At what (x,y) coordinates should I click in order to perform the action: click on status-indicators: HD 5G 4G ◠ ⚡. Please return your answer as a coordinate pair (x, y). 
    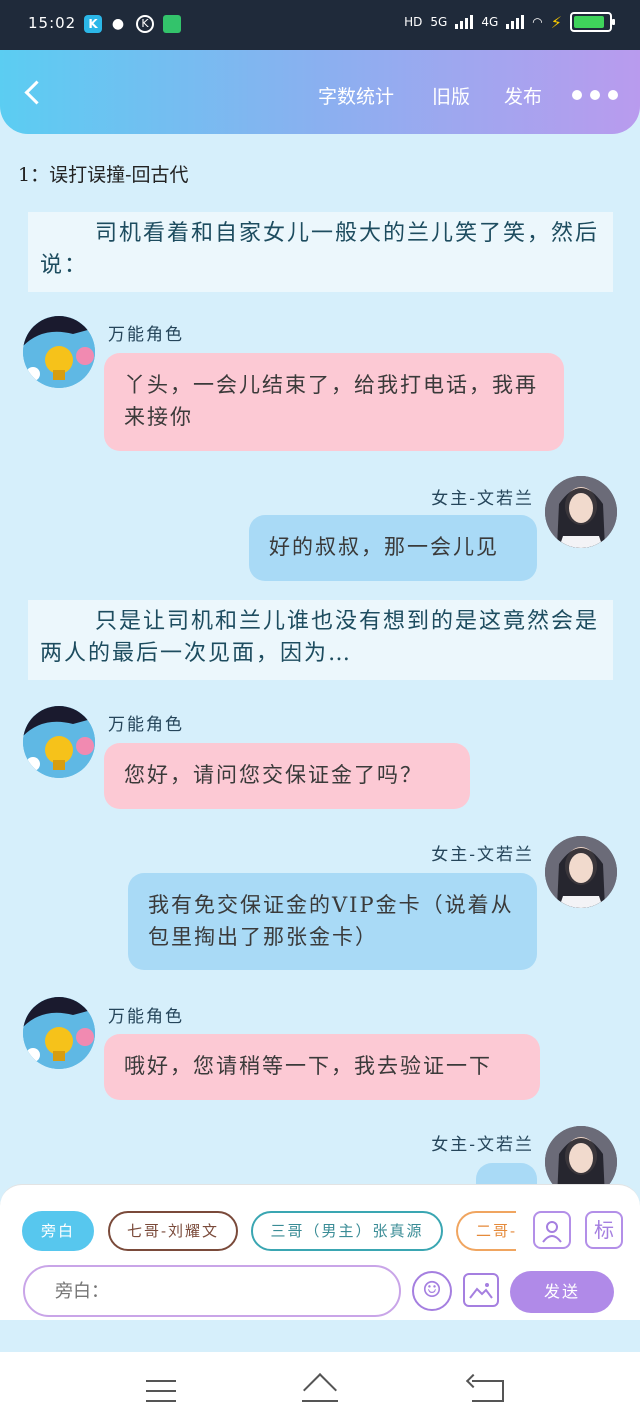
    Looking at the image, I should click on (509, 22).